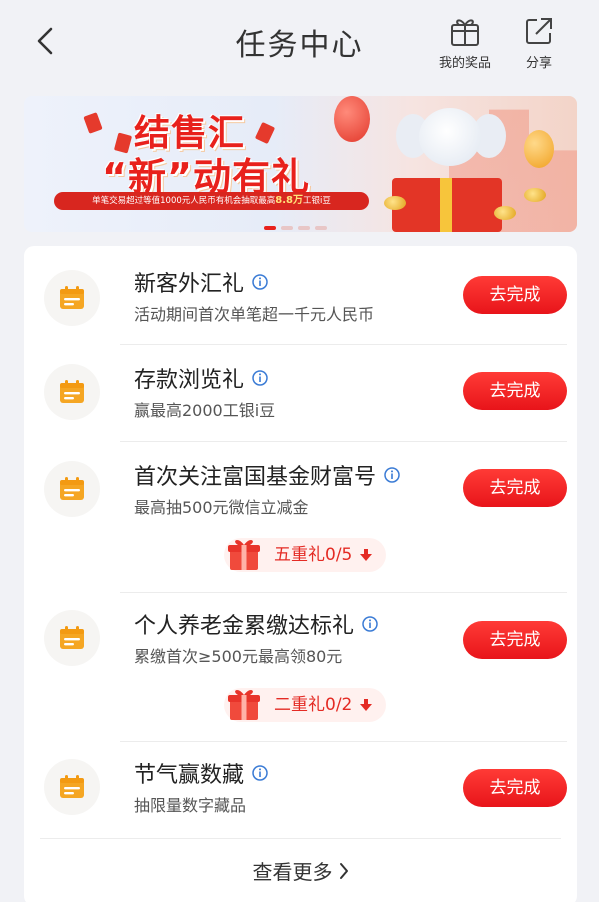 The width and height of the screenshot is (599, 902). What do you see at coordinates (292, 872) in the screenshot?
I see `view-more-label: 查看更多` at bounding box center [292, 872].